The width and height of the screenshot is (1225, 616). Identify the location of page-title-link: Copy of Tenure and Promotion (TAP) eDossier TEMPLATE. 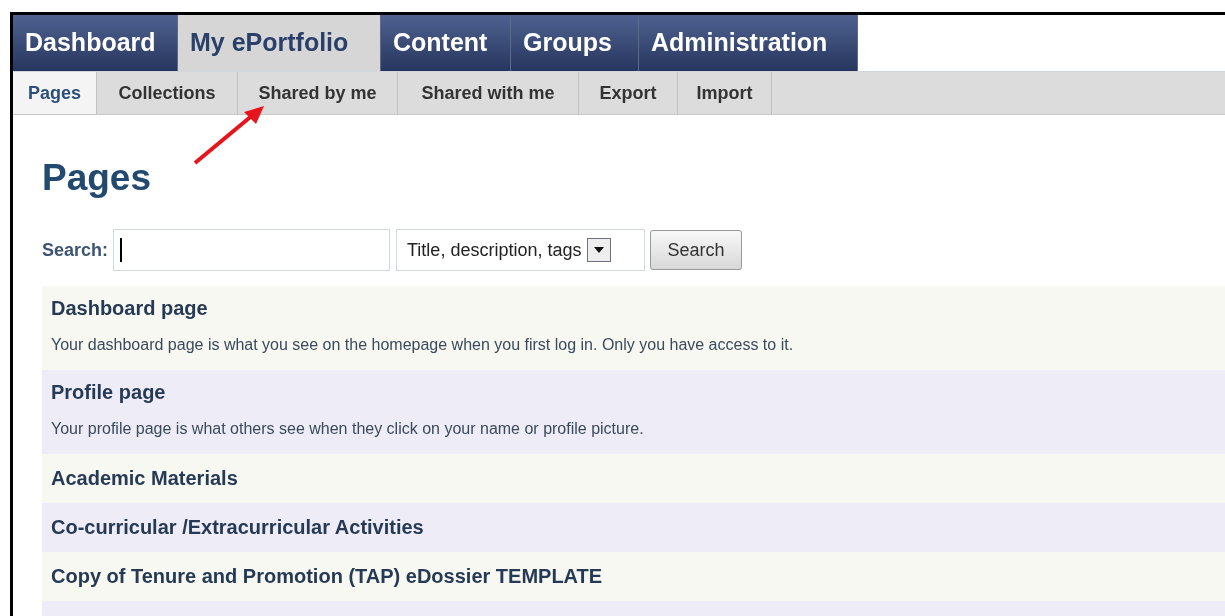
(327, 576).